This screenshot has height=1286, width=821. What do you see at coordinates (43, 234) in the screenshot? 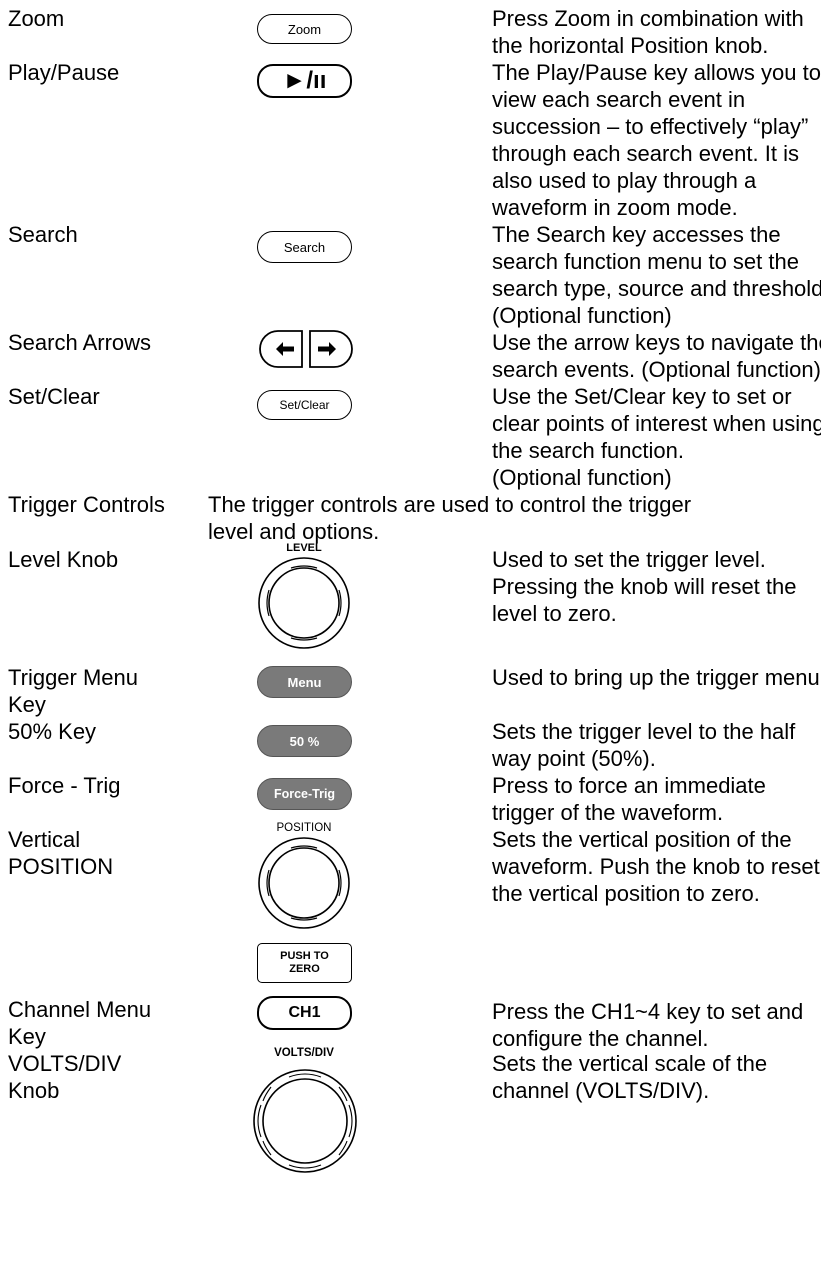
I see `row-name-search: Search` at bounding box center [43, 234].